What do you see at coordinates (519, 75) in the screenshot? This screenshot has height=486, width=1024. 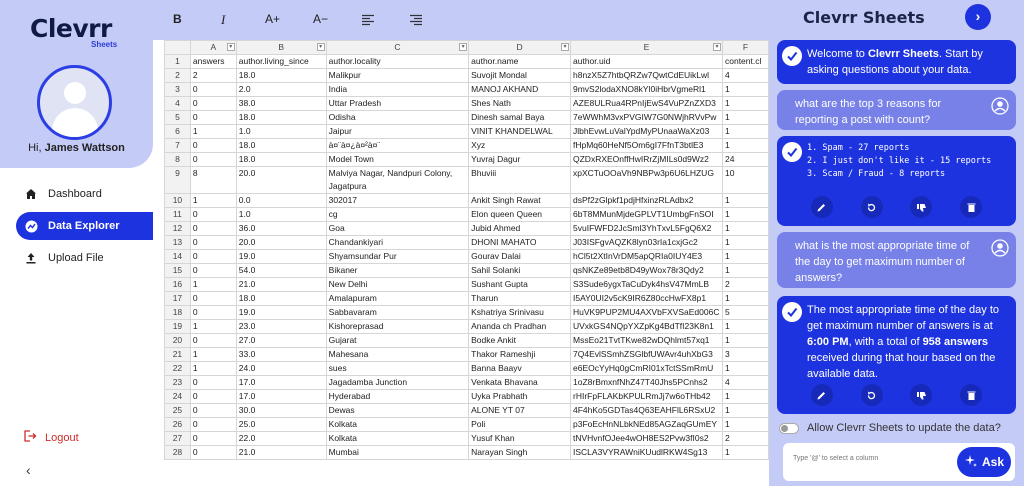 I see `table-cell: Suvojit Mondal` at bounding box center [519, 75].